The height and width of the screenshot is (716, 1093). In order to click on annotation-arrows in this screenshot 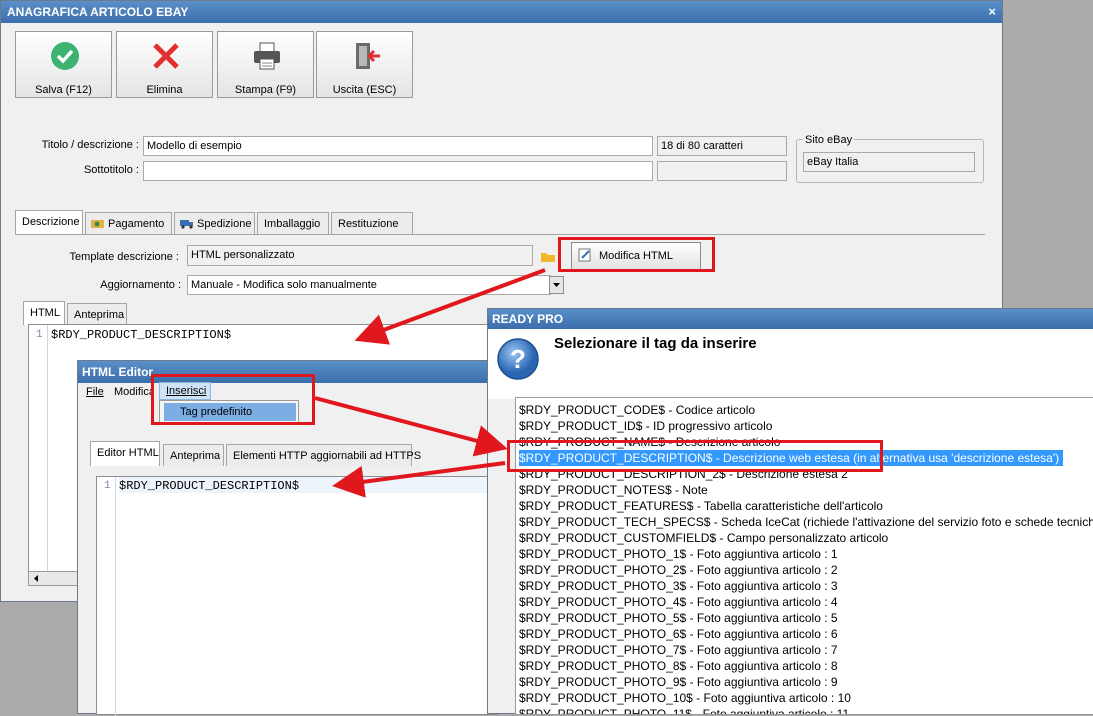, I will do `click(430, 383)`.